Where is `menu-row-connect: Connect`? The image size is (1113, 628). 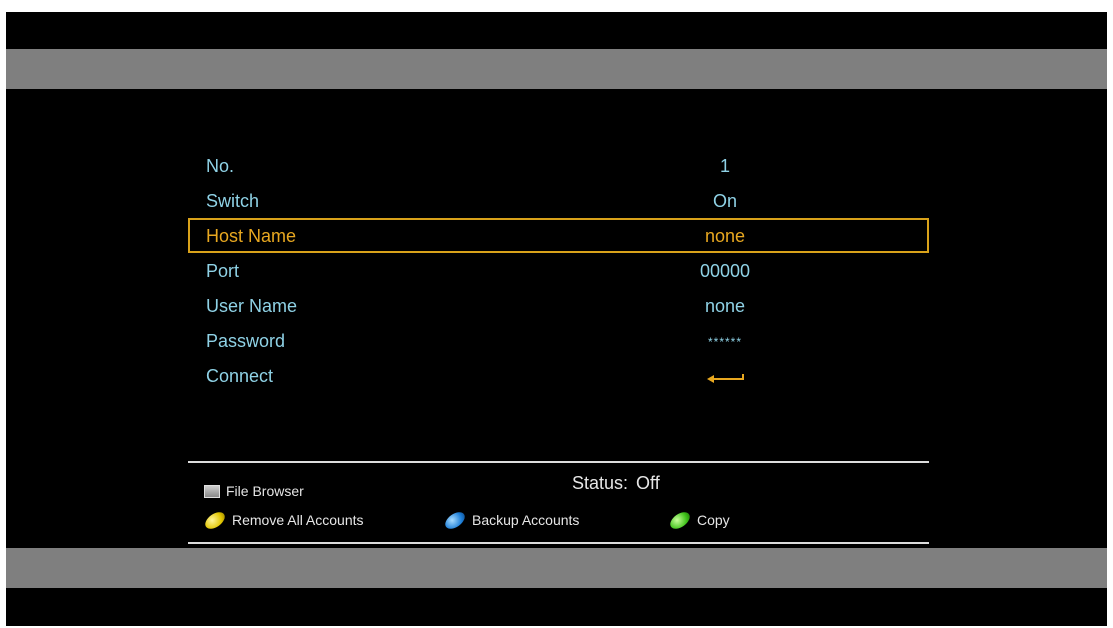
menu-row-connect: Connect is located at coordinates (558, 375).